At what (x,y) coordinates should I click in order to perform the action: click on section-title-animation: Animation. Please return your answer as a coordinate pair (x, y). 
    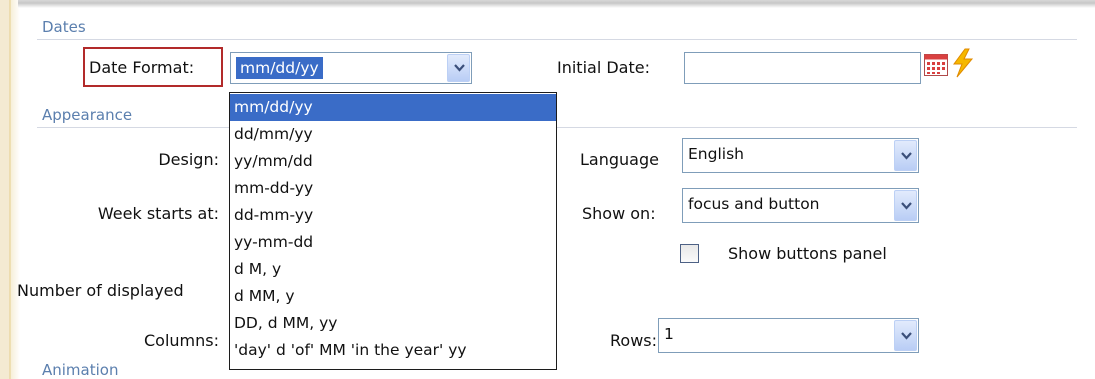
    Looking at the image, I should click on (80, 370).